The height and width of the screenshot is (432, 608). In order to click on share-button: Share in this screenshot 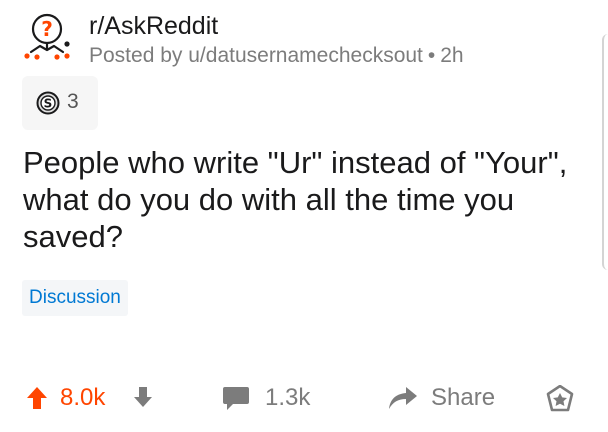, I will do `click(445, 397)`.